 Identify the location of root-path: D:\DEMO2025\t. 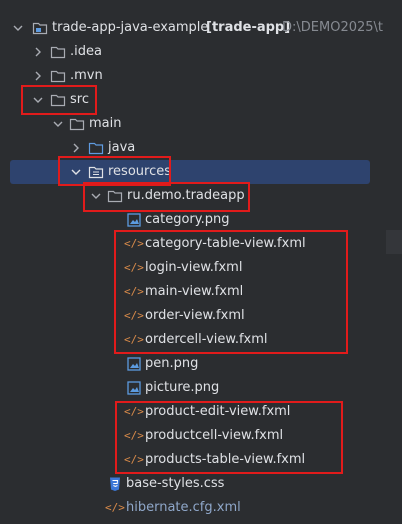
(333, 27).